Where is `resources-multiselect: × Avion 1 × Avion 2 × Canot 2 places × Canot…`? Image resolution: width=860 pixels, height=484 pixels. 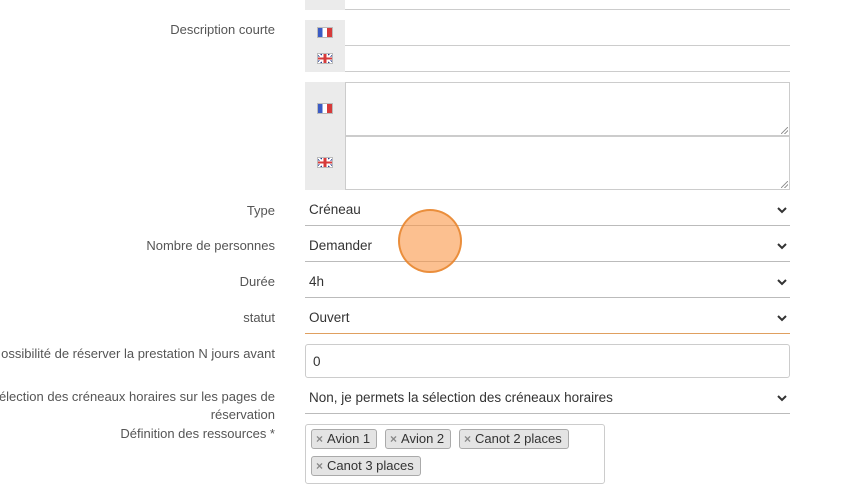 resources-multiselect: × Avion 1 × Avion 2 × Canot 2 places × Canot… is located at coordinates (455, 454).